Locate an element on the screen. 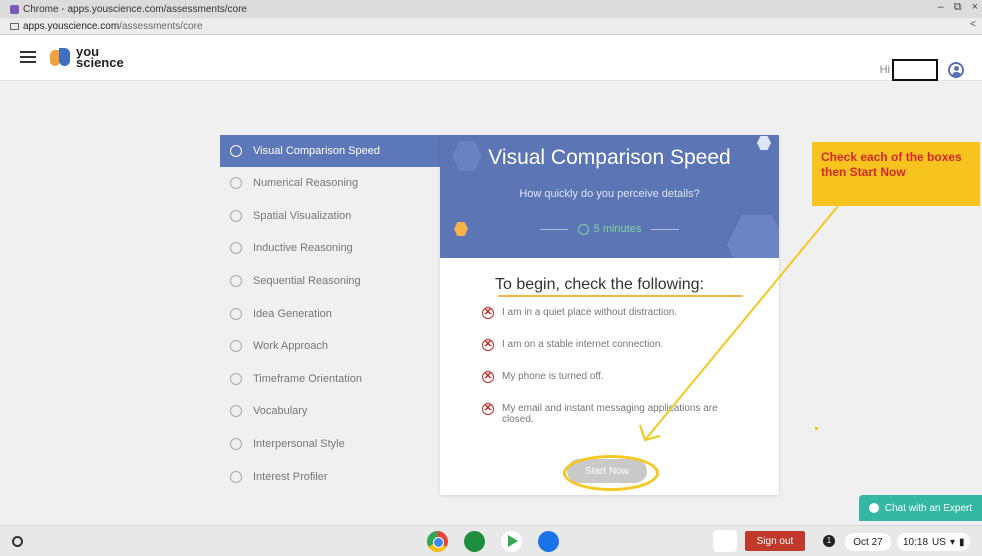 The width and height of the screenshot is (982, 556). wifi-icon: ▾ is located at coordinates (952, 542).